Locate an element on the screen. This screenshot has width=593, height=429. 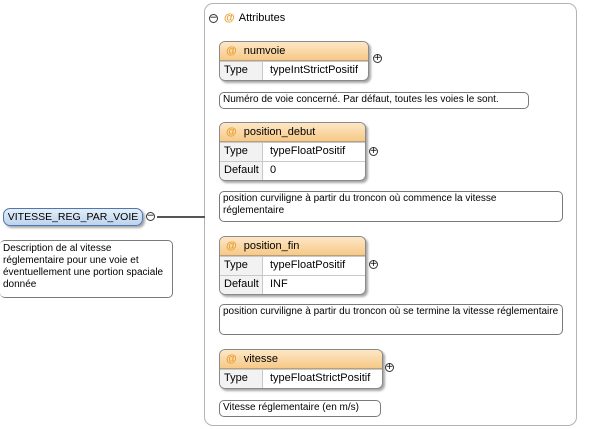
collapse-attributes-icon: − is located at coordinates (213, 18).